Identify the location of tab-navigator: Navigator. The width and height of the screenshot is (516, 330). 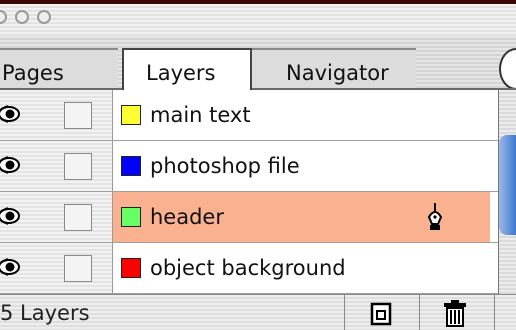
(331, 68).